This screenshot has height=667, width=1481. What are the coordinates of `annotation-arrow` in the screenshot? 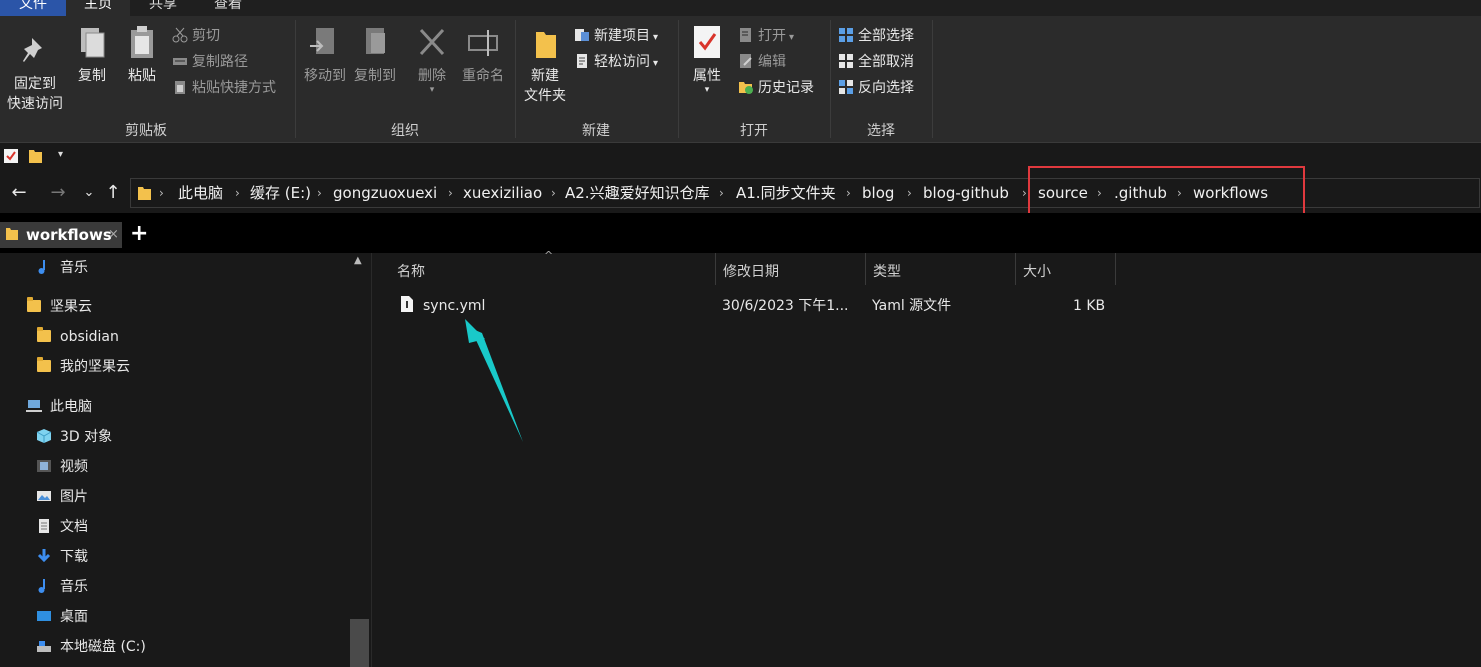 It's located at (494, 380).